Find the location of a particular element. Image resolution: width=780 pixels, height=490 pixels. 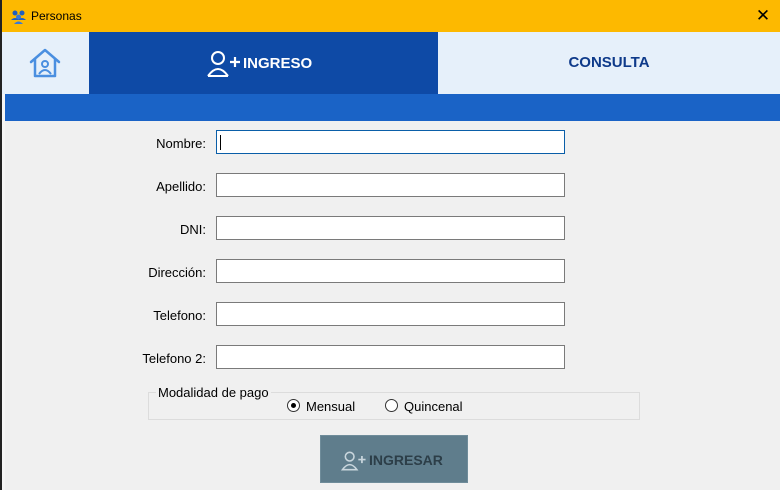

nombre-label: Nombre: is located at coordinates (181, 143).